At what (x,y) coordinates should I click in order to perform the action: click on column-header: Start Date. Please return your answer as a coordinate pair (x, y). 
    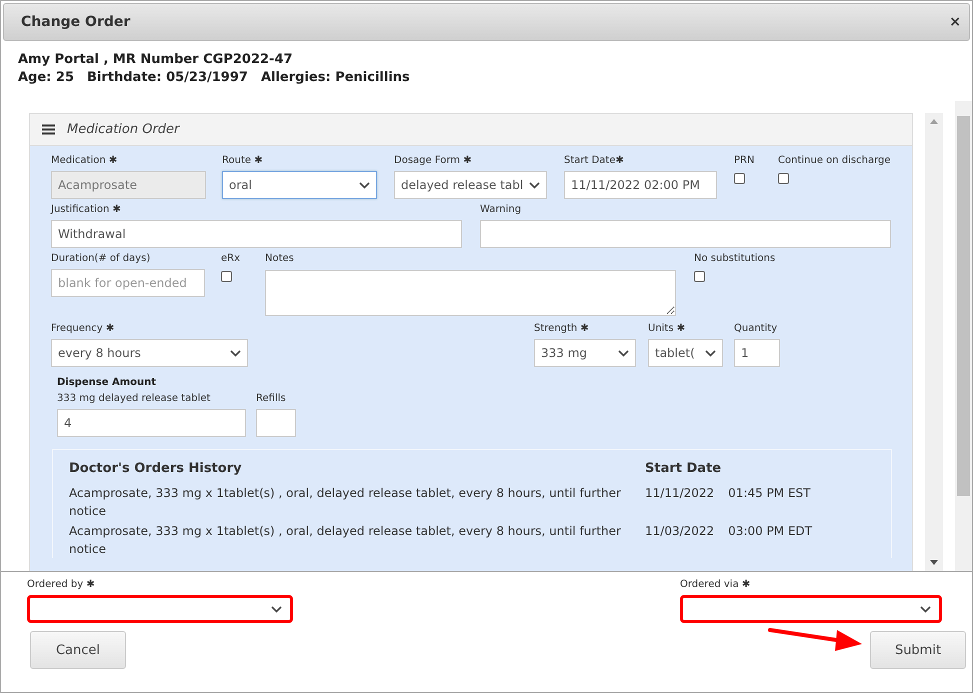
    Looking at the image, I should click on (683, 469).